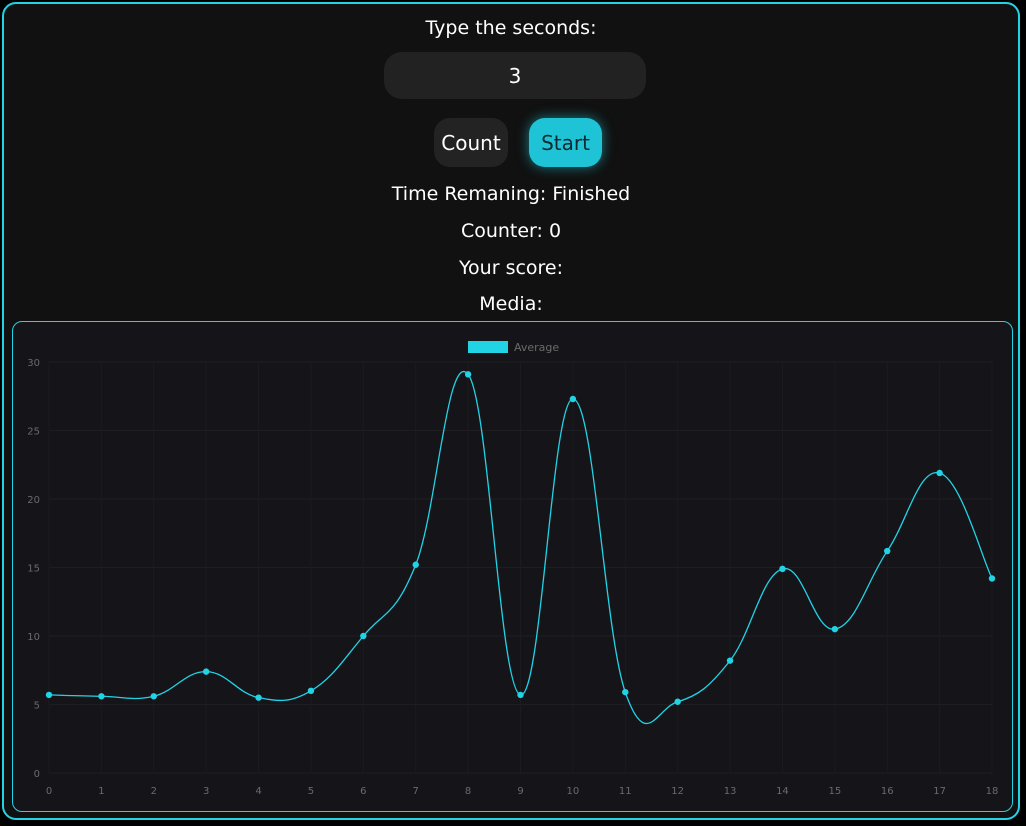  I want to click on x-tick-label: 13, so click(730, 791).